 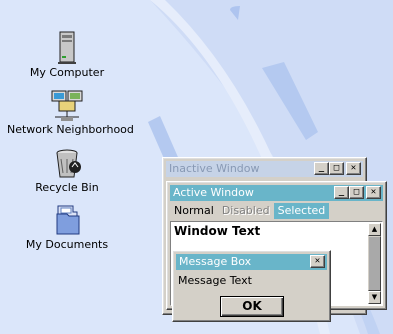 What do you see at coordinates (276, 193) in the screenshot?
I see `active-window-titlebar: Active Window _ □ ✕` at bounding box center [276, 193].